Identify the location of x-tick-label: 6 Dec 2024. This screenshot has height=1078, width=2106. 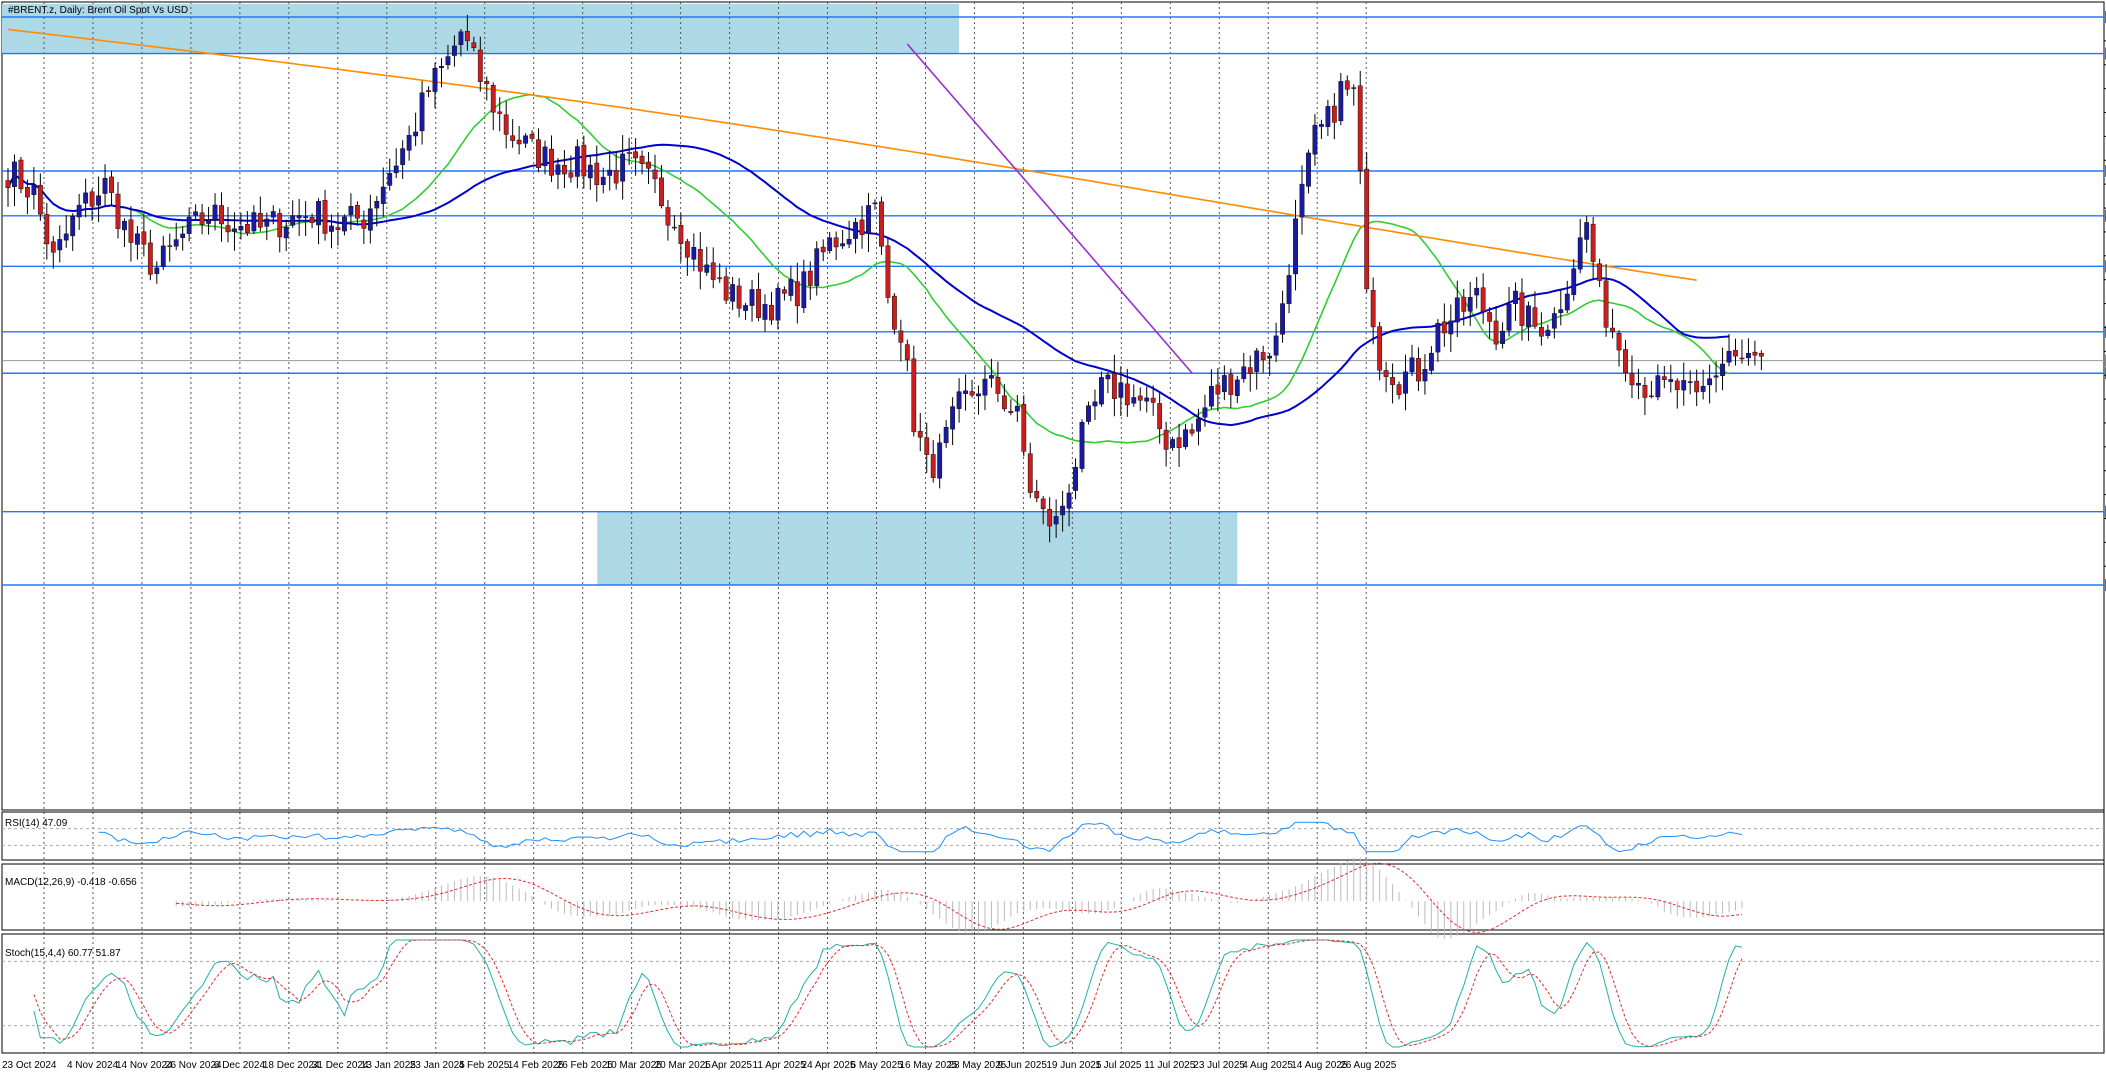
(240, 1065).